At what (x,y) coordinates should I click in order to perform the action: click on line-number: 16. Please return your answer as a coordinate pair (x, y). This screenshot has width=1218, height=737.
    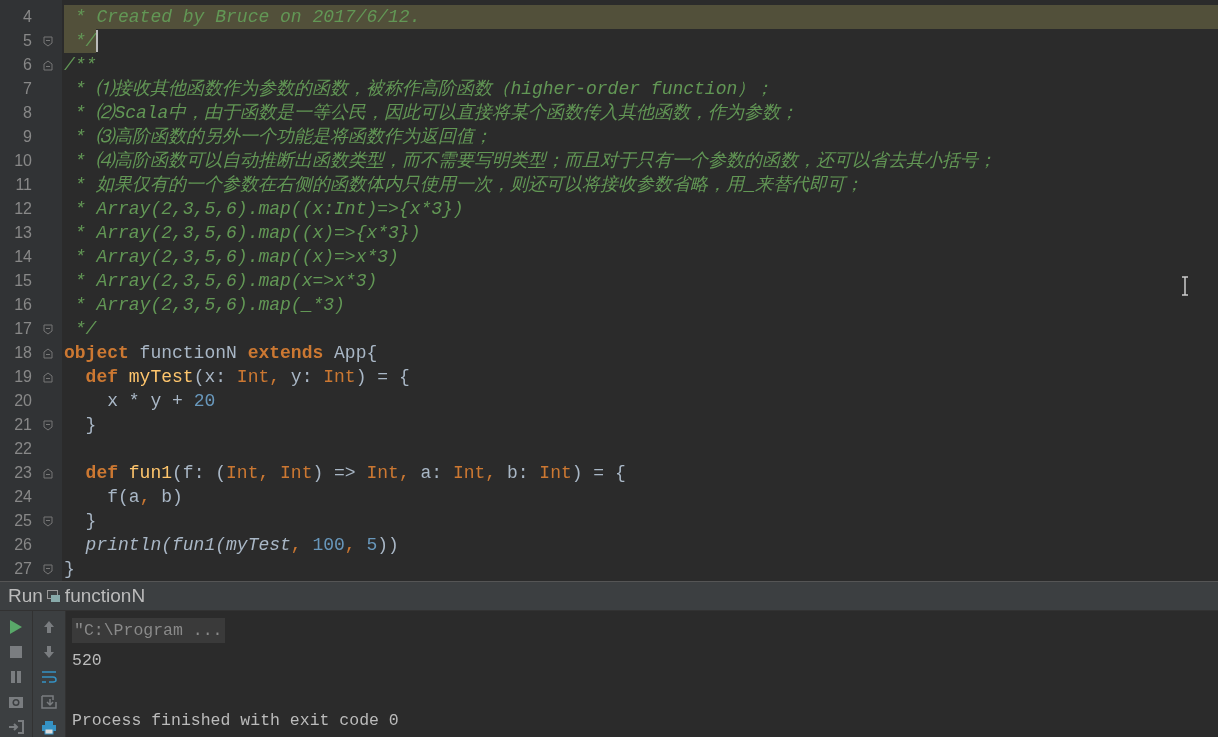
    Looking at the image, I should click on (22, 305).